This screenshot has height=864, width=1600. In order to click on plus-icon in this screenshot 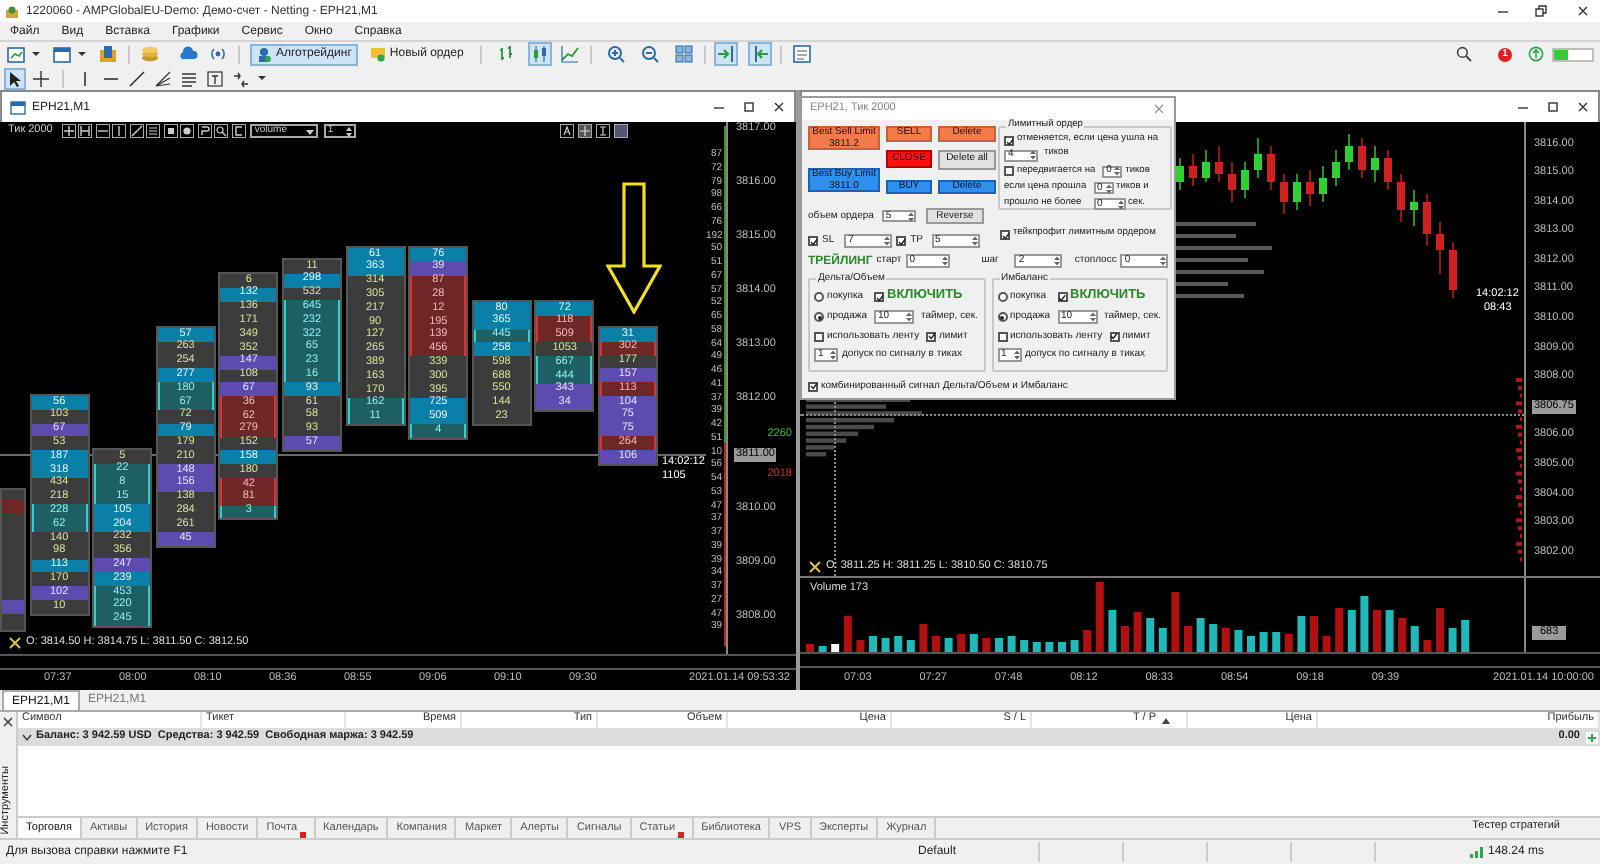, I will do `click(68, 131)`.